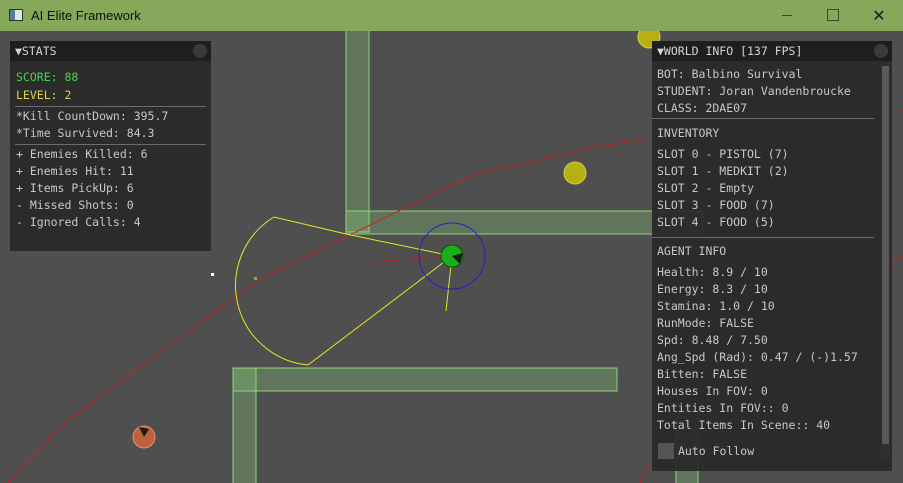  I want to click on inventory-slot: SLOT 3 - FOOD (7), so click(716, 205).